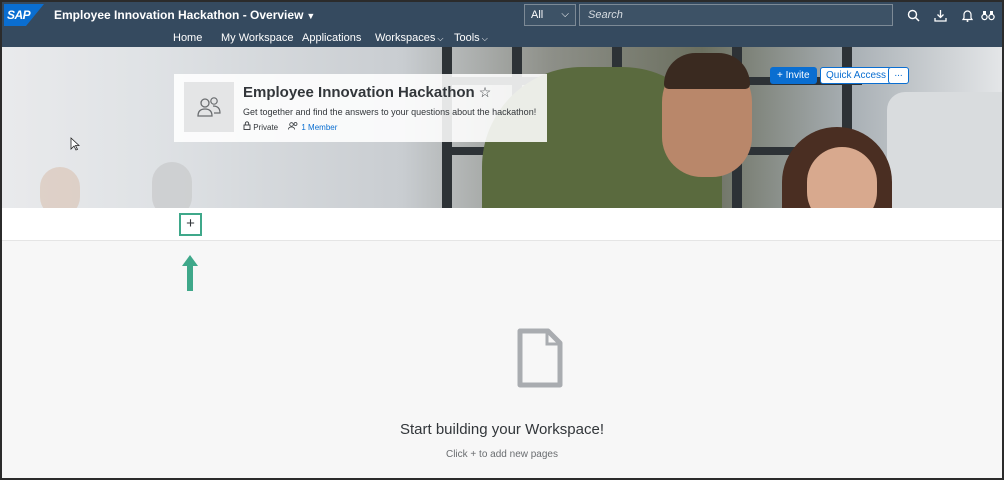 Image resolution: width=1004 pixels, height=480 pixels. I want to click on invite-button: + Invite, so click(793, 75).